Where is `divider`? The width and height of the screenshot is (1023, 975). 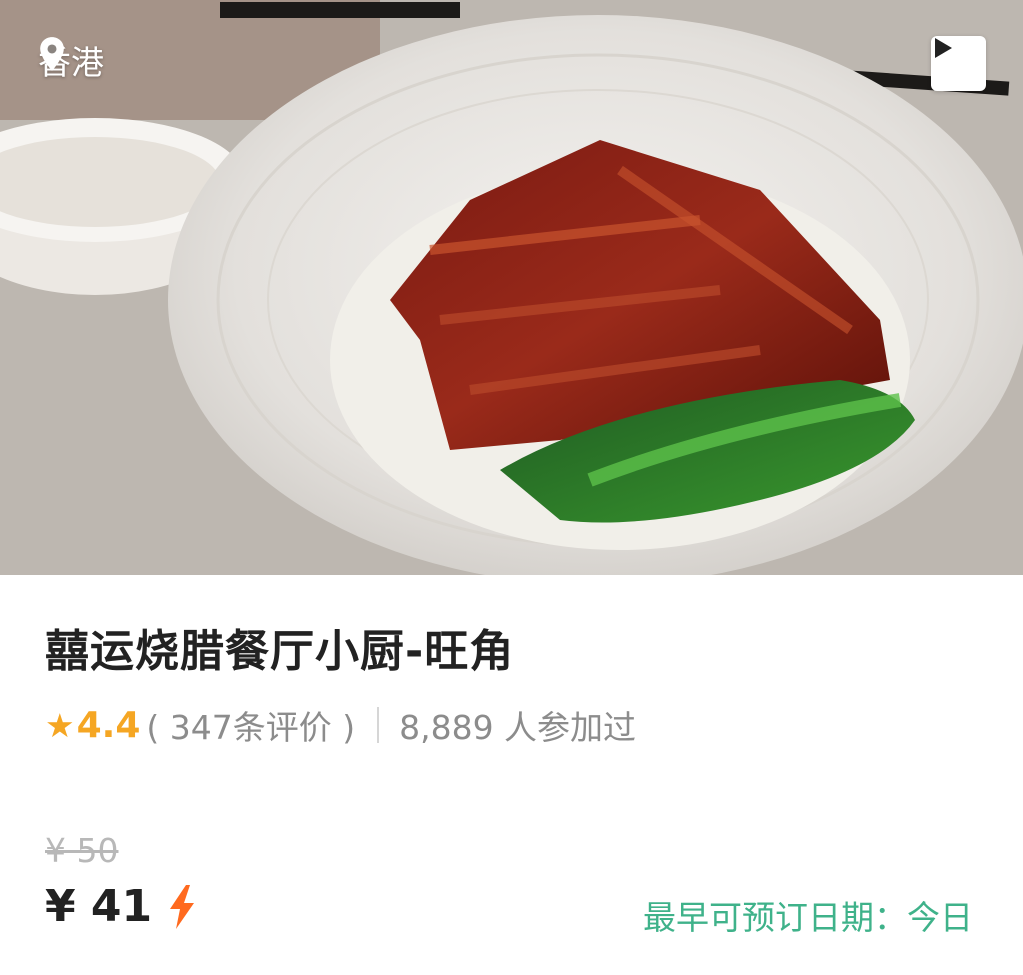
divider is located at coordinates (378, 725).